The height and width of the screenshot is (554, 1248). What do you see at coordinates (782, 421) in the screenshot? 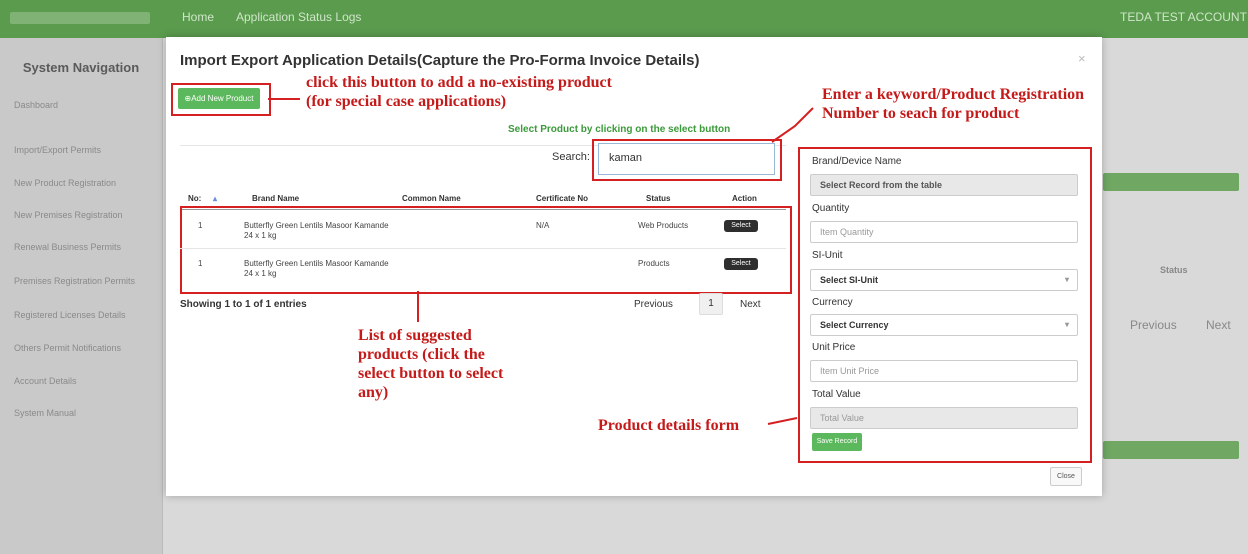
I see `annotation-line-form` at bounding box center [782, 421].